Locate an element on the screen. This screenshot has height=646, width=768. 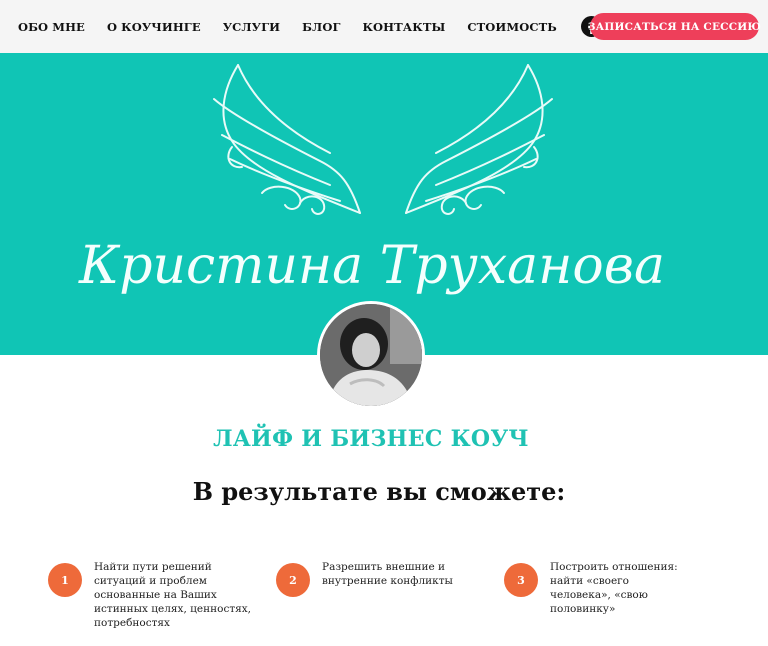
avatar is located at coordinates (371, 355).